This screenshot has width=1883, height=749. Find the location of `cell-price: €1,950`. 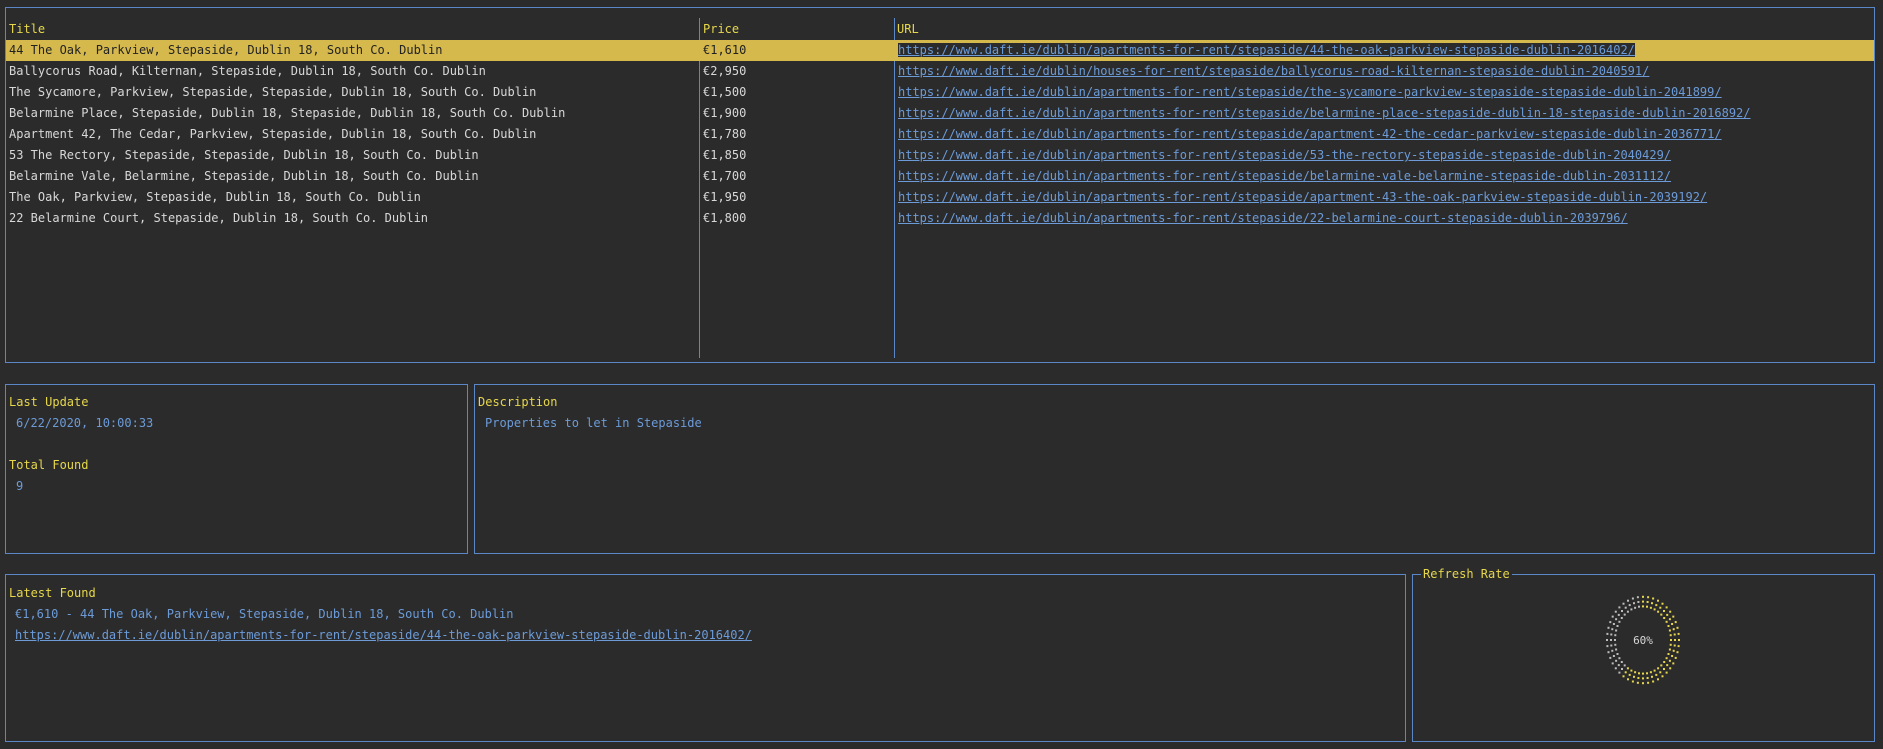

cell-price: €1,950 is located at coordinates (725, 197).